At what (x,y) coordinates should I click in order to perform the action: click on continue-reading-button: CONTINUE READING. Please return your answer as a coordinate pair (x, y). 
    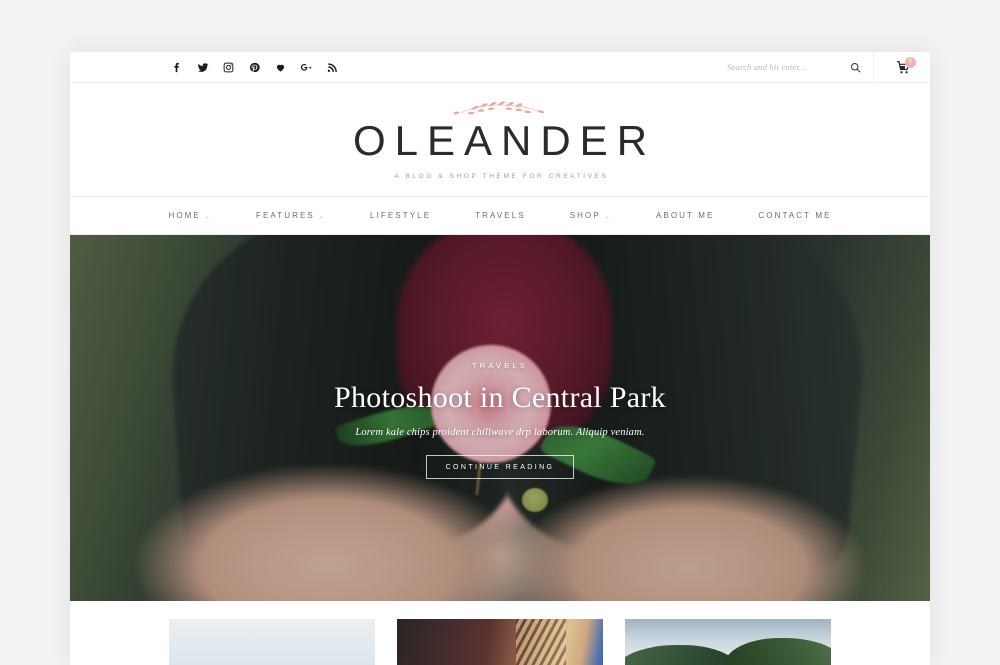
    Looking at the image, I should click on (500, 466).